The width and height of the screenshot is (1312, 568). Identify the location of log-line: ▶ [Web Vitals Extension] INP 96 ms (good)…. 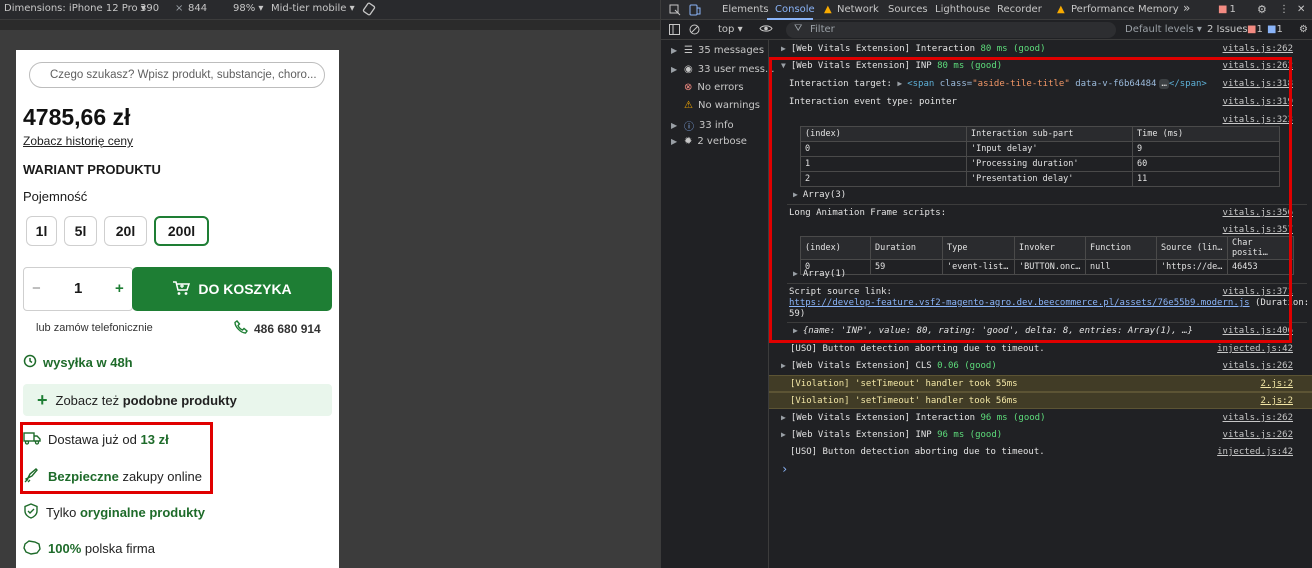
(1040, 435).